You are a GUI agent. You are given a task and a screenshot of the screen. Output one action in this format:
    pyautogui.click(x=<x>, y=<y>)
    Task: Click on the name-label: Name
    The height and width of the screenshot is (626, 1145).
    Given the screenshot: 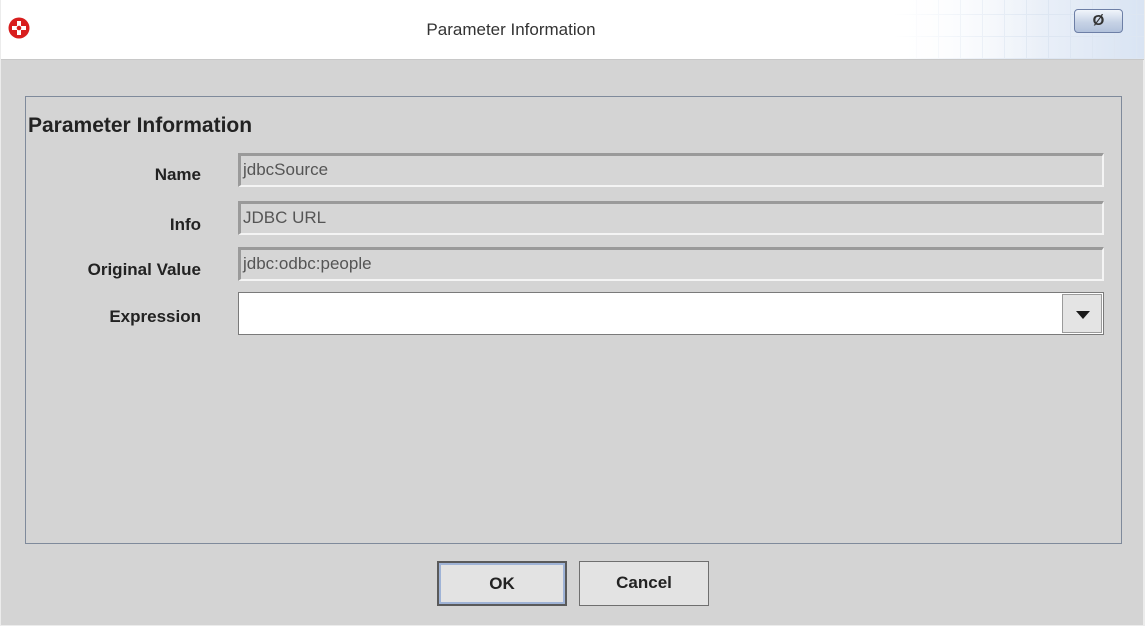 What is the action you would take?
    pyautogui.click(x=177, y=174)
    